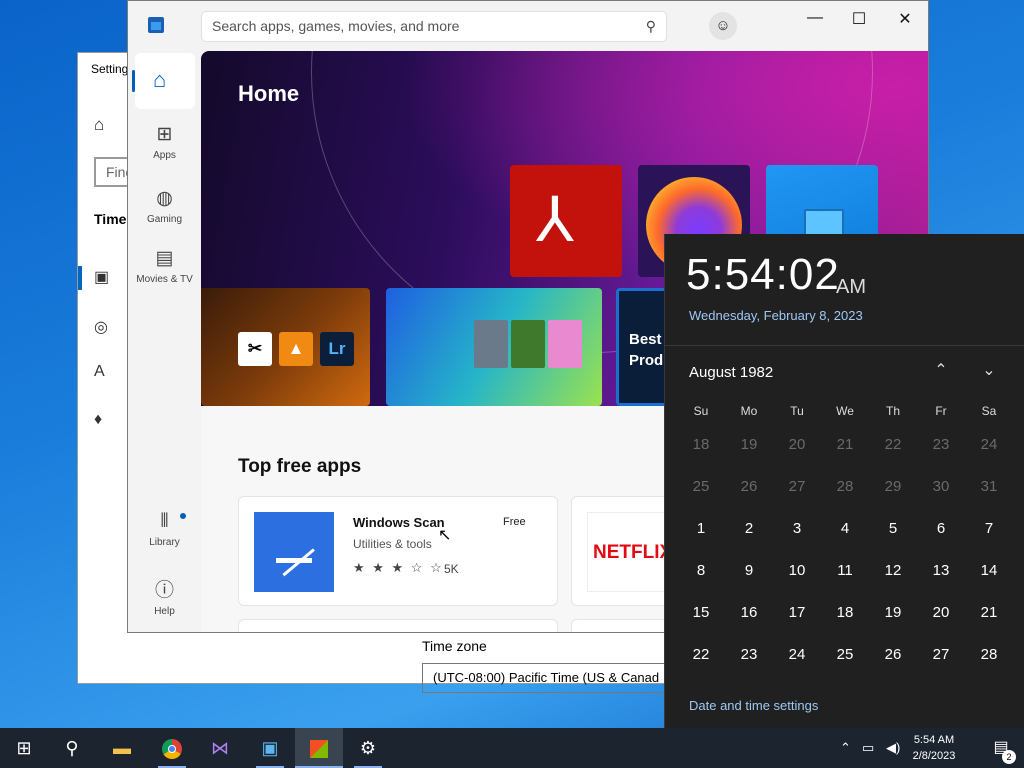 This screenshot has height=768, width=1024. I want to click on calendar-week: 15 16 17 18 19 20 21, so click(845, 613).